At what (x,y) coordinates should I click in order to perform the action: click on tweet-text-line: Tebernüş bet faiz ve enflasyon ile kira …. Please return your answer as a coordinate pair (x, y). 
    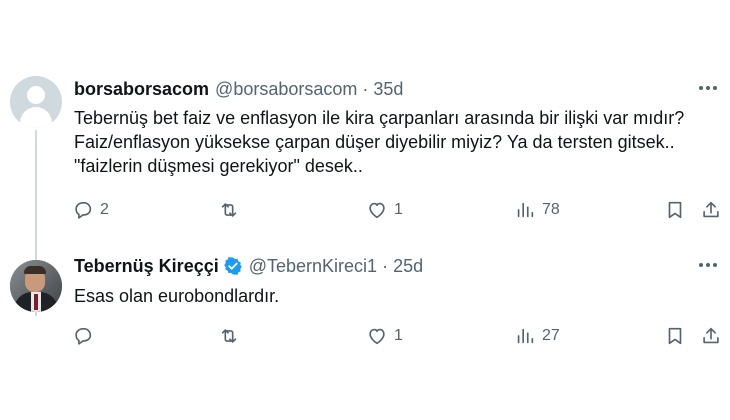
    Looking at the image, I should click on (379, 118).